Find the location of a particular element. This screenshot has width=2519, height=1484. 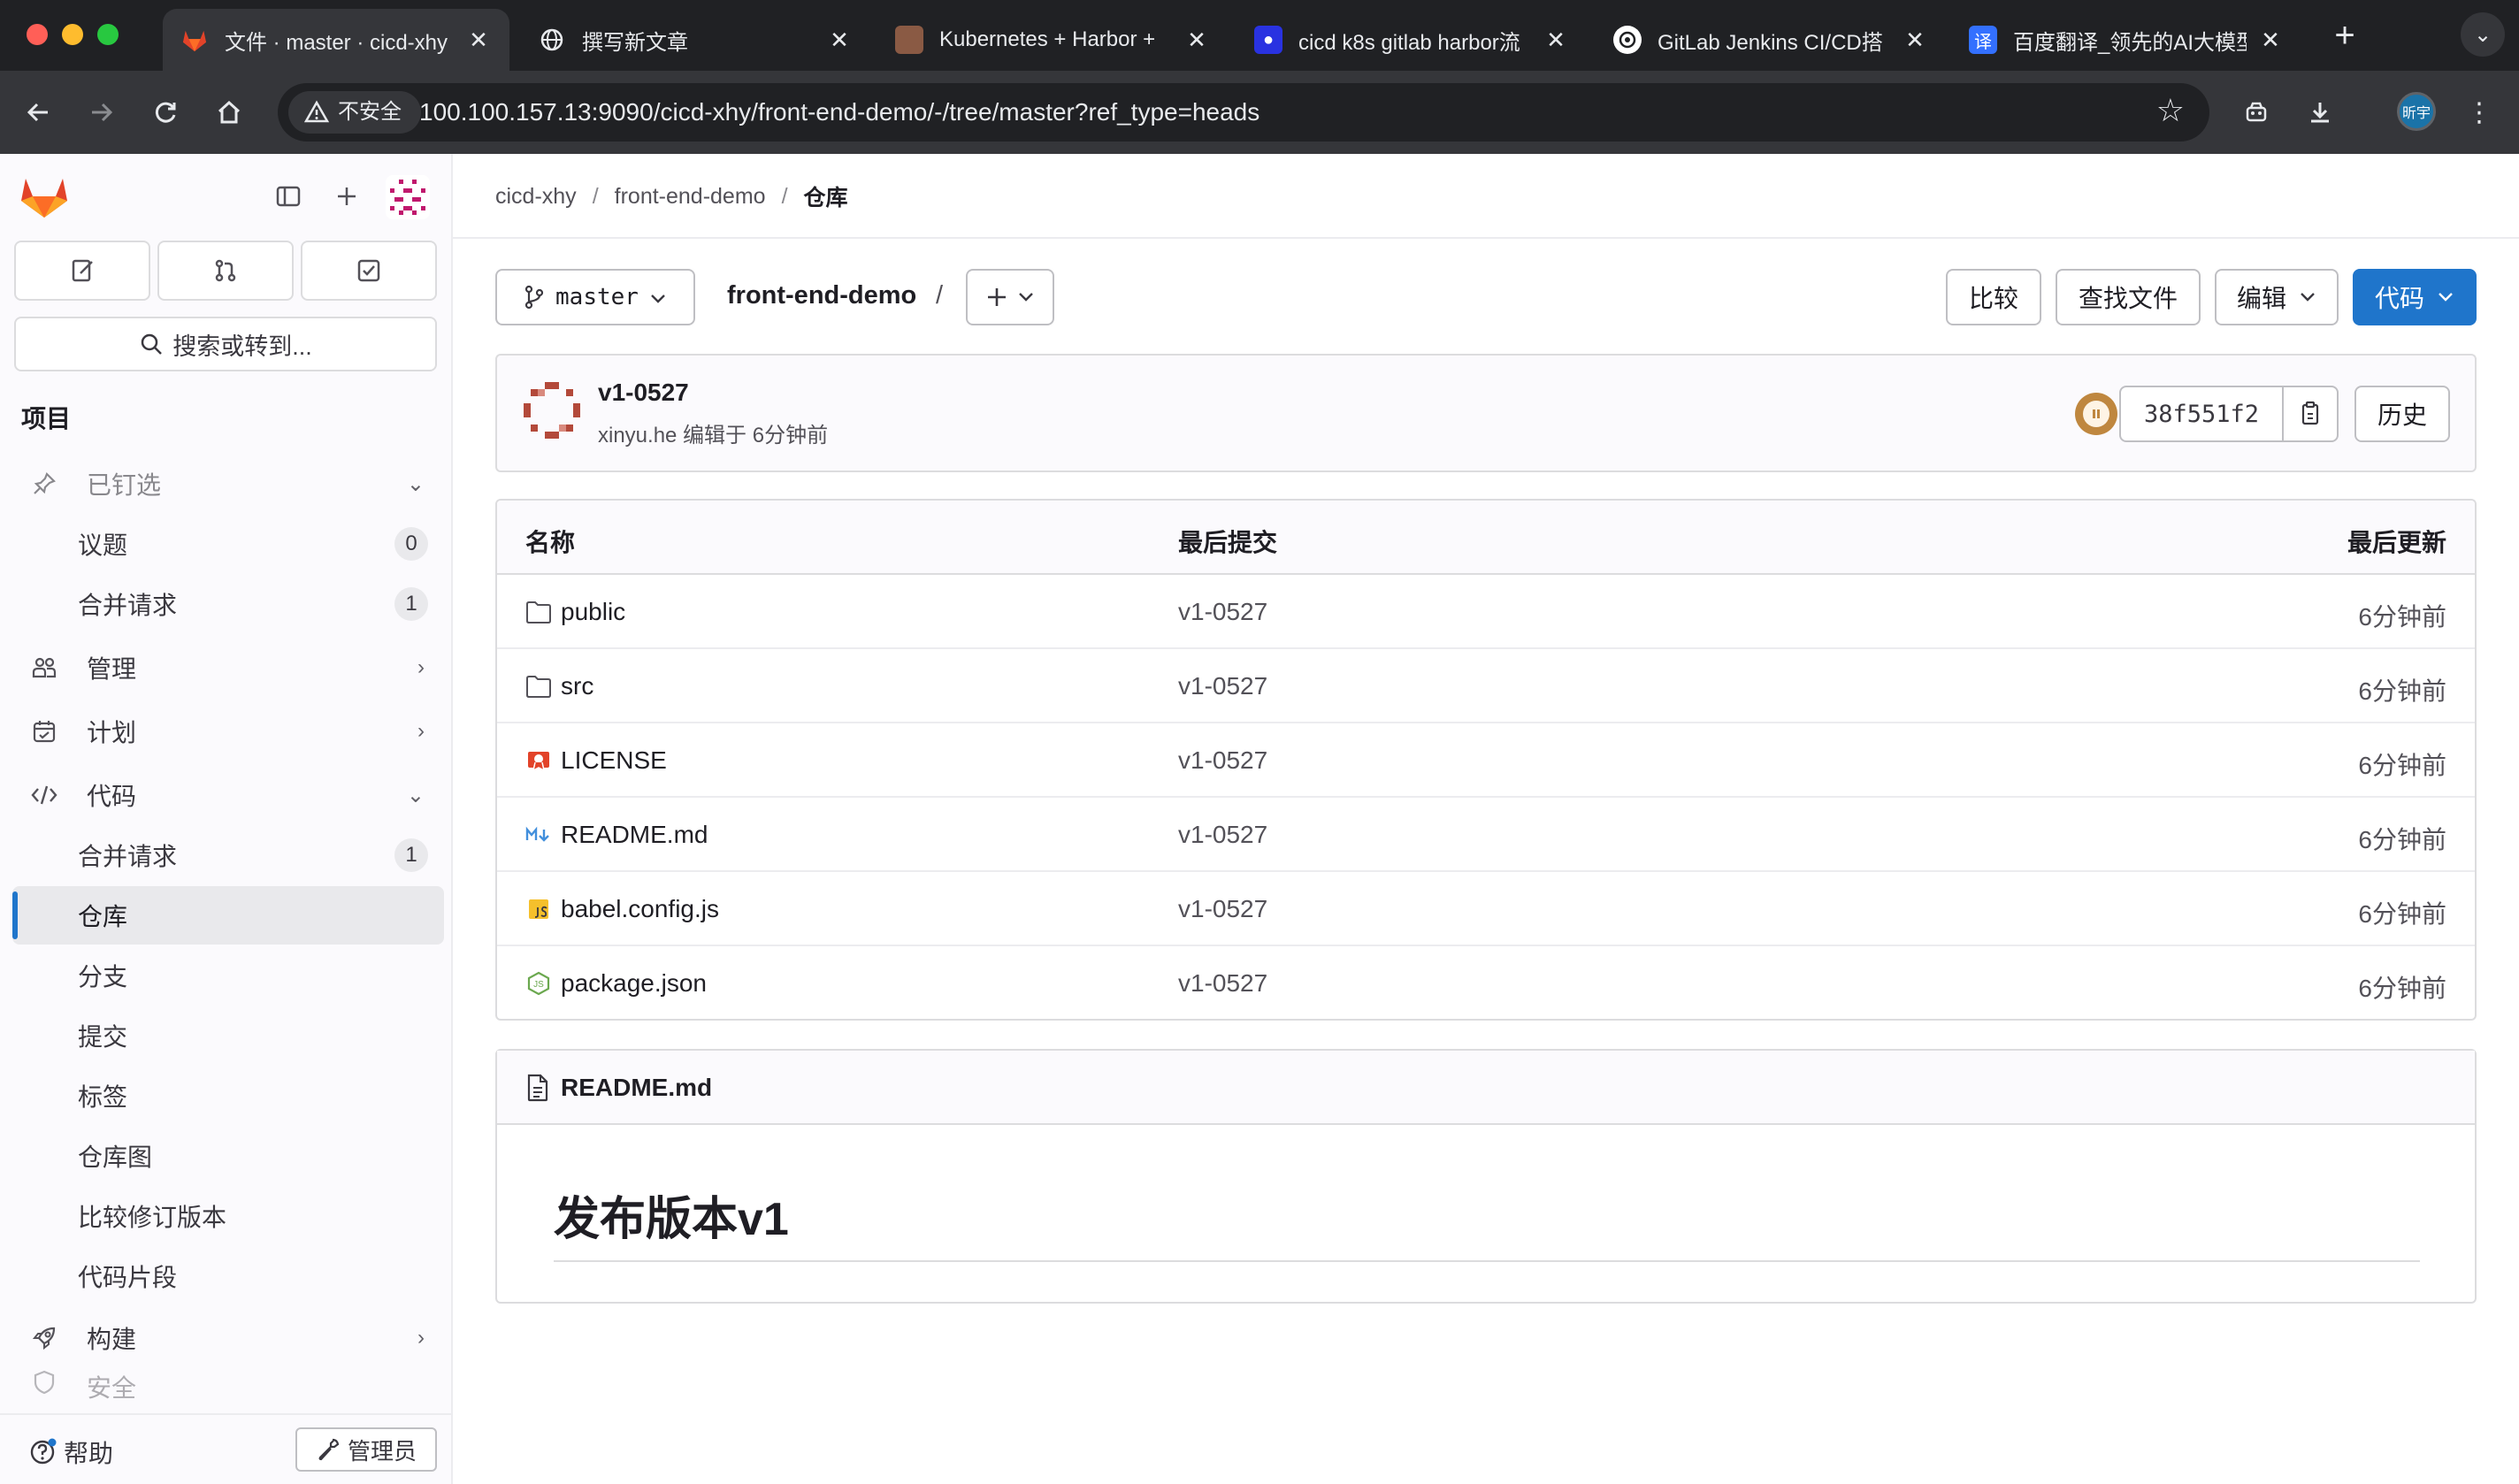

sidebar-item-code-merge-requests: 合并请求 1 is located at coordinates (228, 855).